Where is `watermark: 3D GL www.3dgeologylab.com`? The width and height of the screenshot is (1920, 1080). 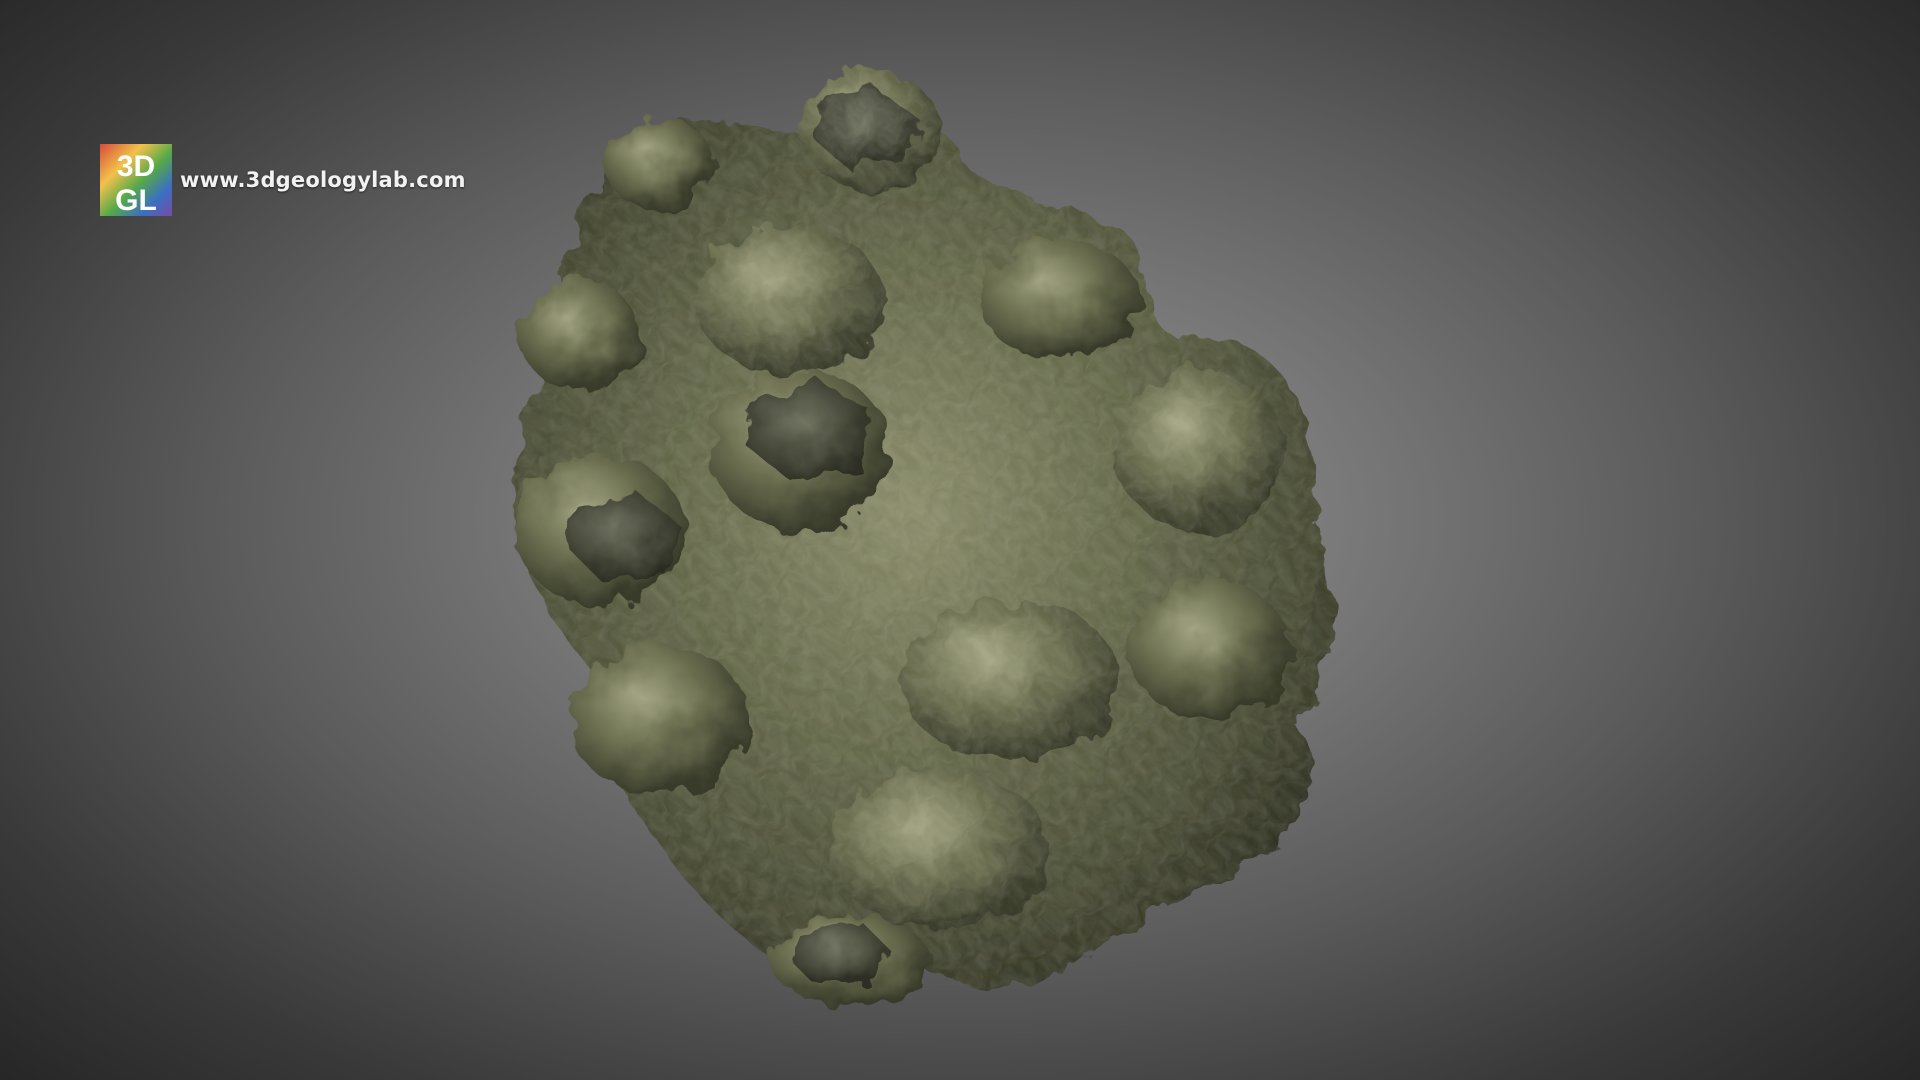
watermark: 3D GL www.3dgeologylab.com is located at coordinates (283, 180).